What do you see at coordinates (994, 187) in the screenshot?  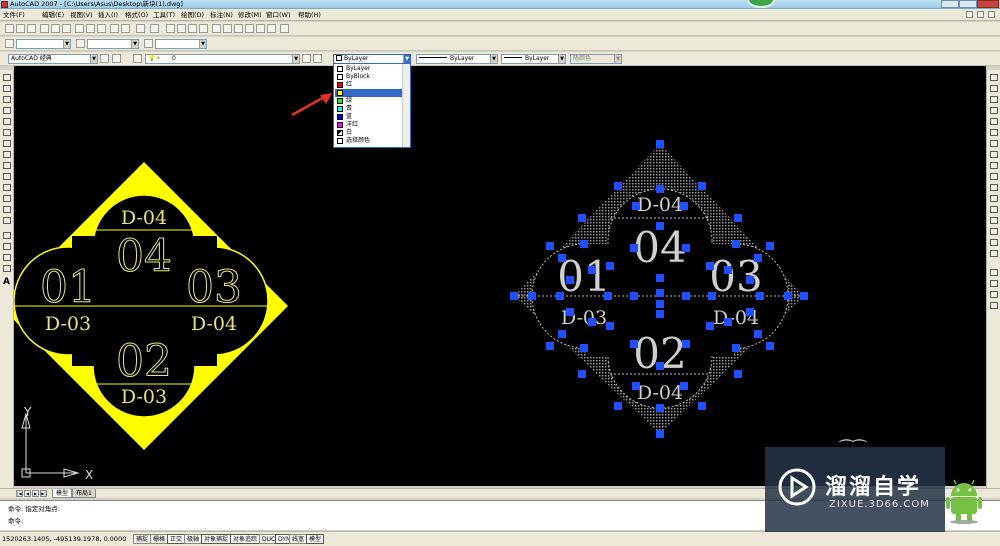 I see `extend-icon` at bounding box center [994, 187].